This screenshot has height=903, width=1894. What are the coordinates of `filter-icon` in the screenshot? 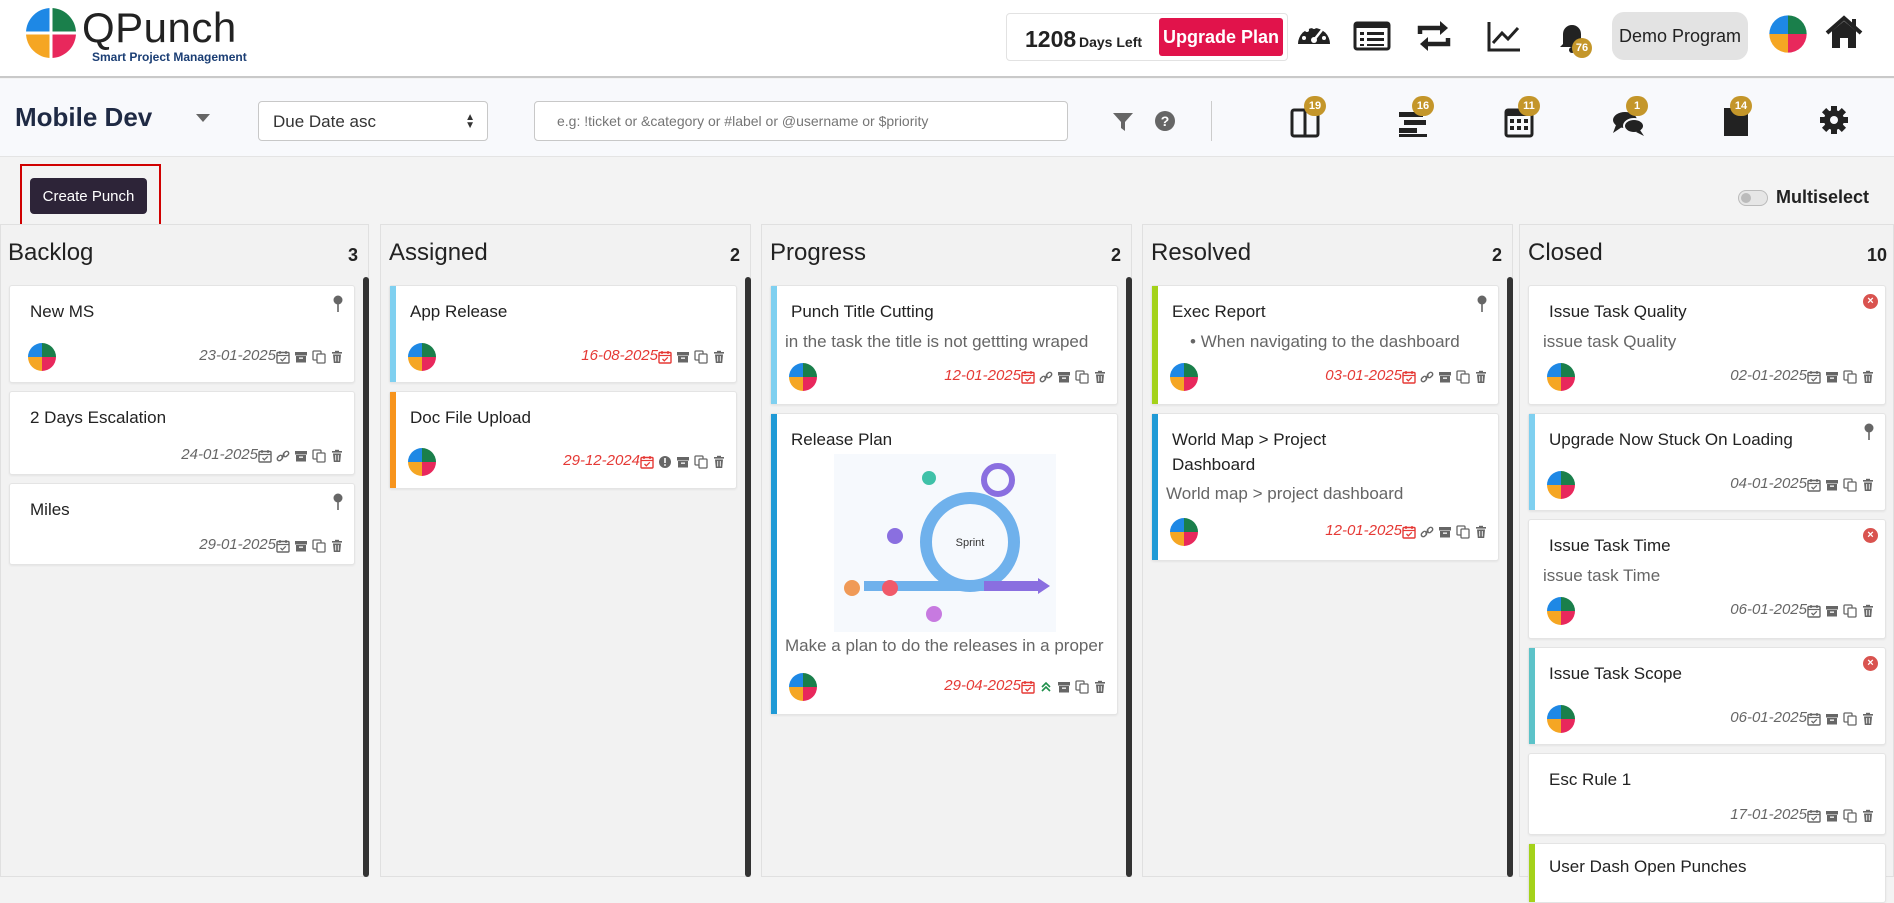 It's located at (1123, 122).